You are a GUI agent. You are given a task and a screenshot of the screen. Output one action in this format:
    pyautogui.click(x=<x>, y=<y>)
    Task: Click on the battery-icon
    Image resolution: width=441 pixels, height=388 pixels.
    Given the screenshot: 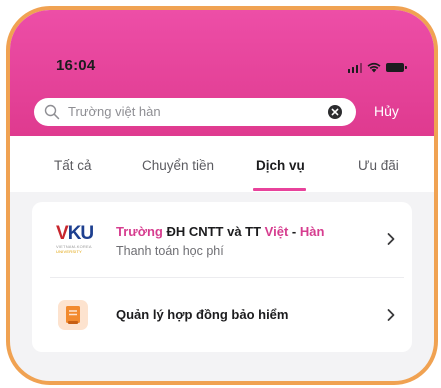 What is the action you would take?
    pyautogui.click(x=396, y=67)
    